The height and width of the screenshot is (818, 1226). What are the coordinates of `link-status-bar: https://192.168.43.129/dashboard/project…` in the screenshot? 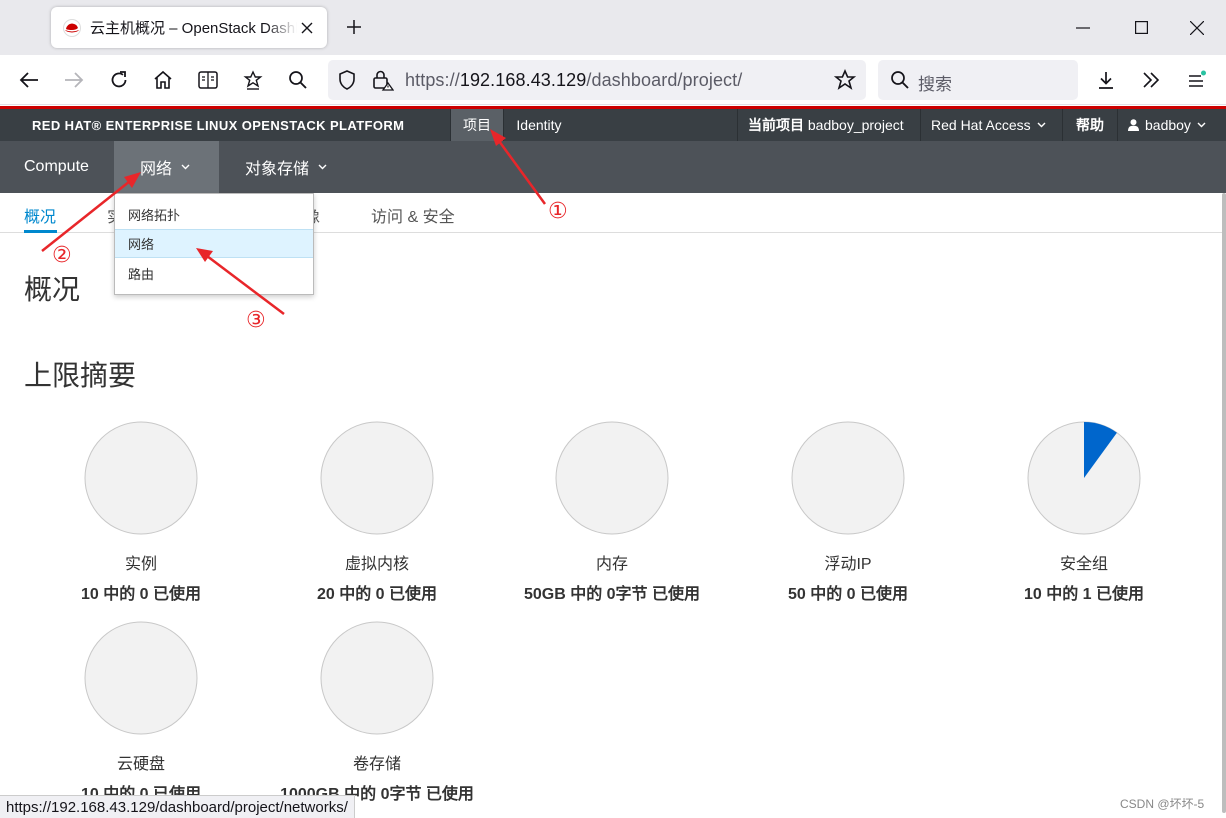 It's located at (177, 806).